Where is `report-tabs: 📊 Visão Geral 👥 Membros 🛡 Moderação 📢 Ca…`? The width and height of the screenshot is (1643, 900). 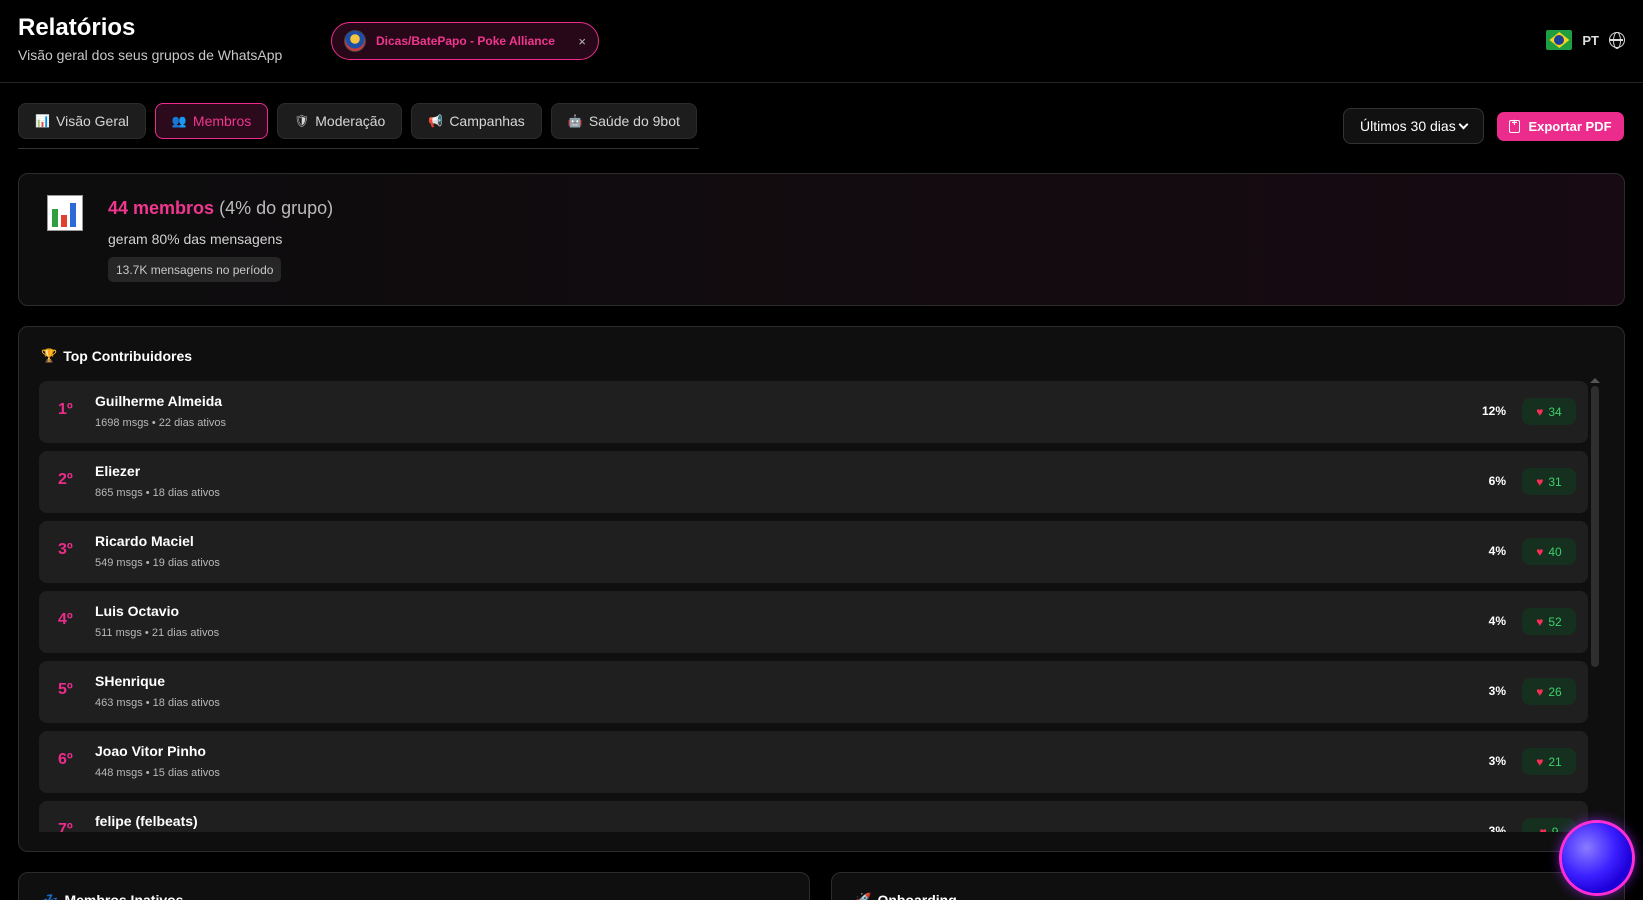 report-tabs: 📊 Visão Geral 👥 Membros 🛡 Moderação 📢 Ca… is located at coordinates (357, 121).